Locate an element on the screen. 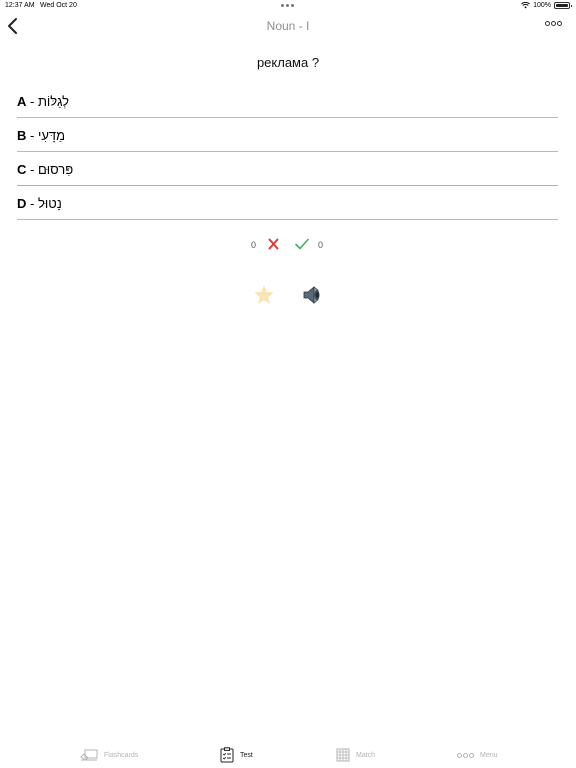 Image resolution: width=576 pixels, height=768 pixels. battery-percent: 100% is located at coordinates (542, 5).